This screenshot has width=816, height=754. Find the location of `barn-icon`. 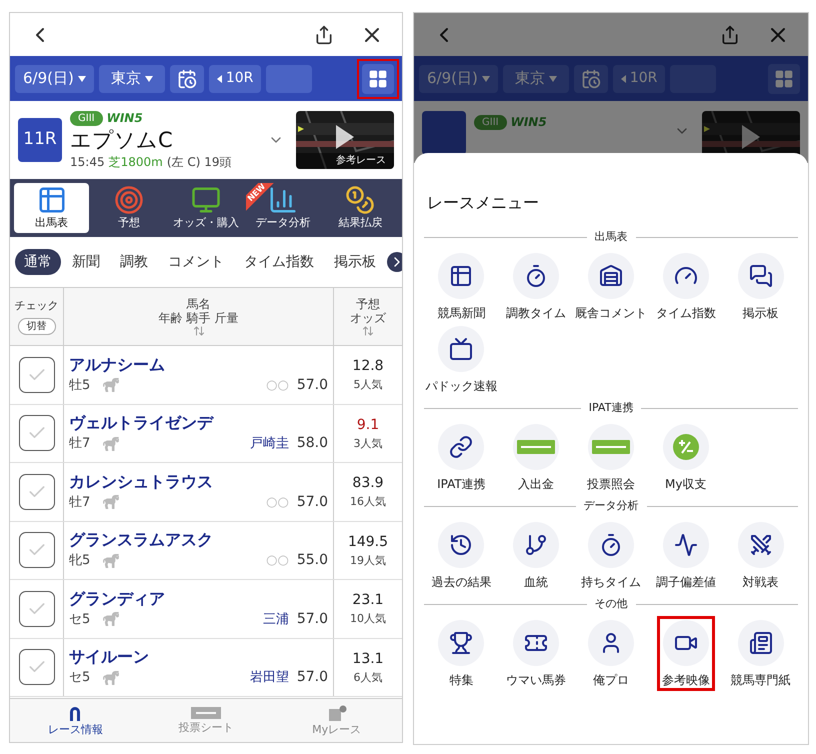

barn-icon is located at coordinates (611, 276).